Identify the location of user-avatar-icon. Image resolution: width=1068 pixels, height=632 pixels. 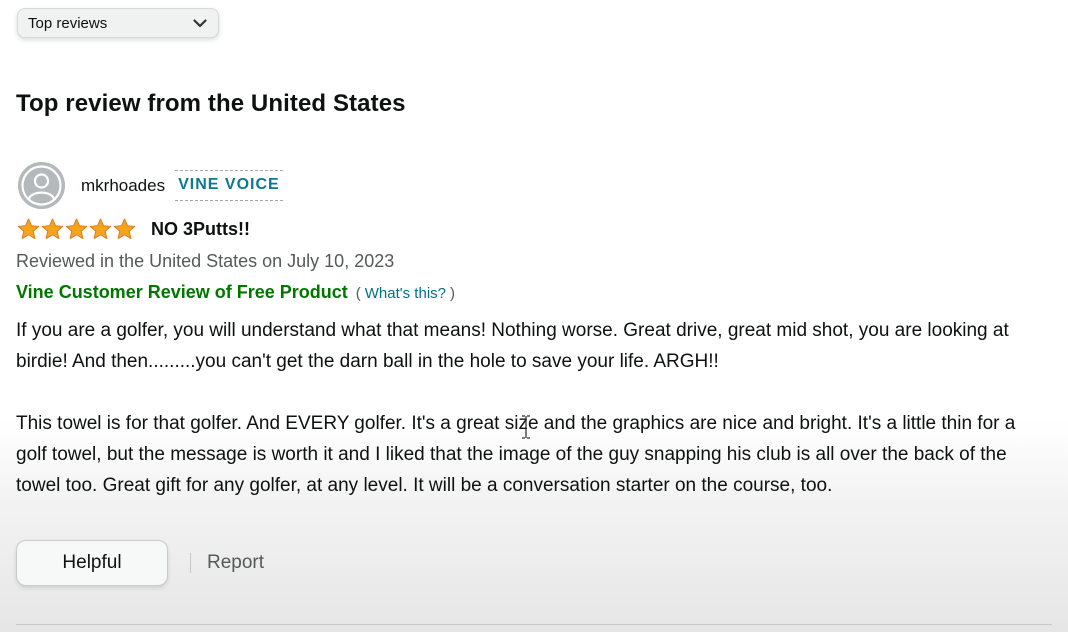
(41, 185).